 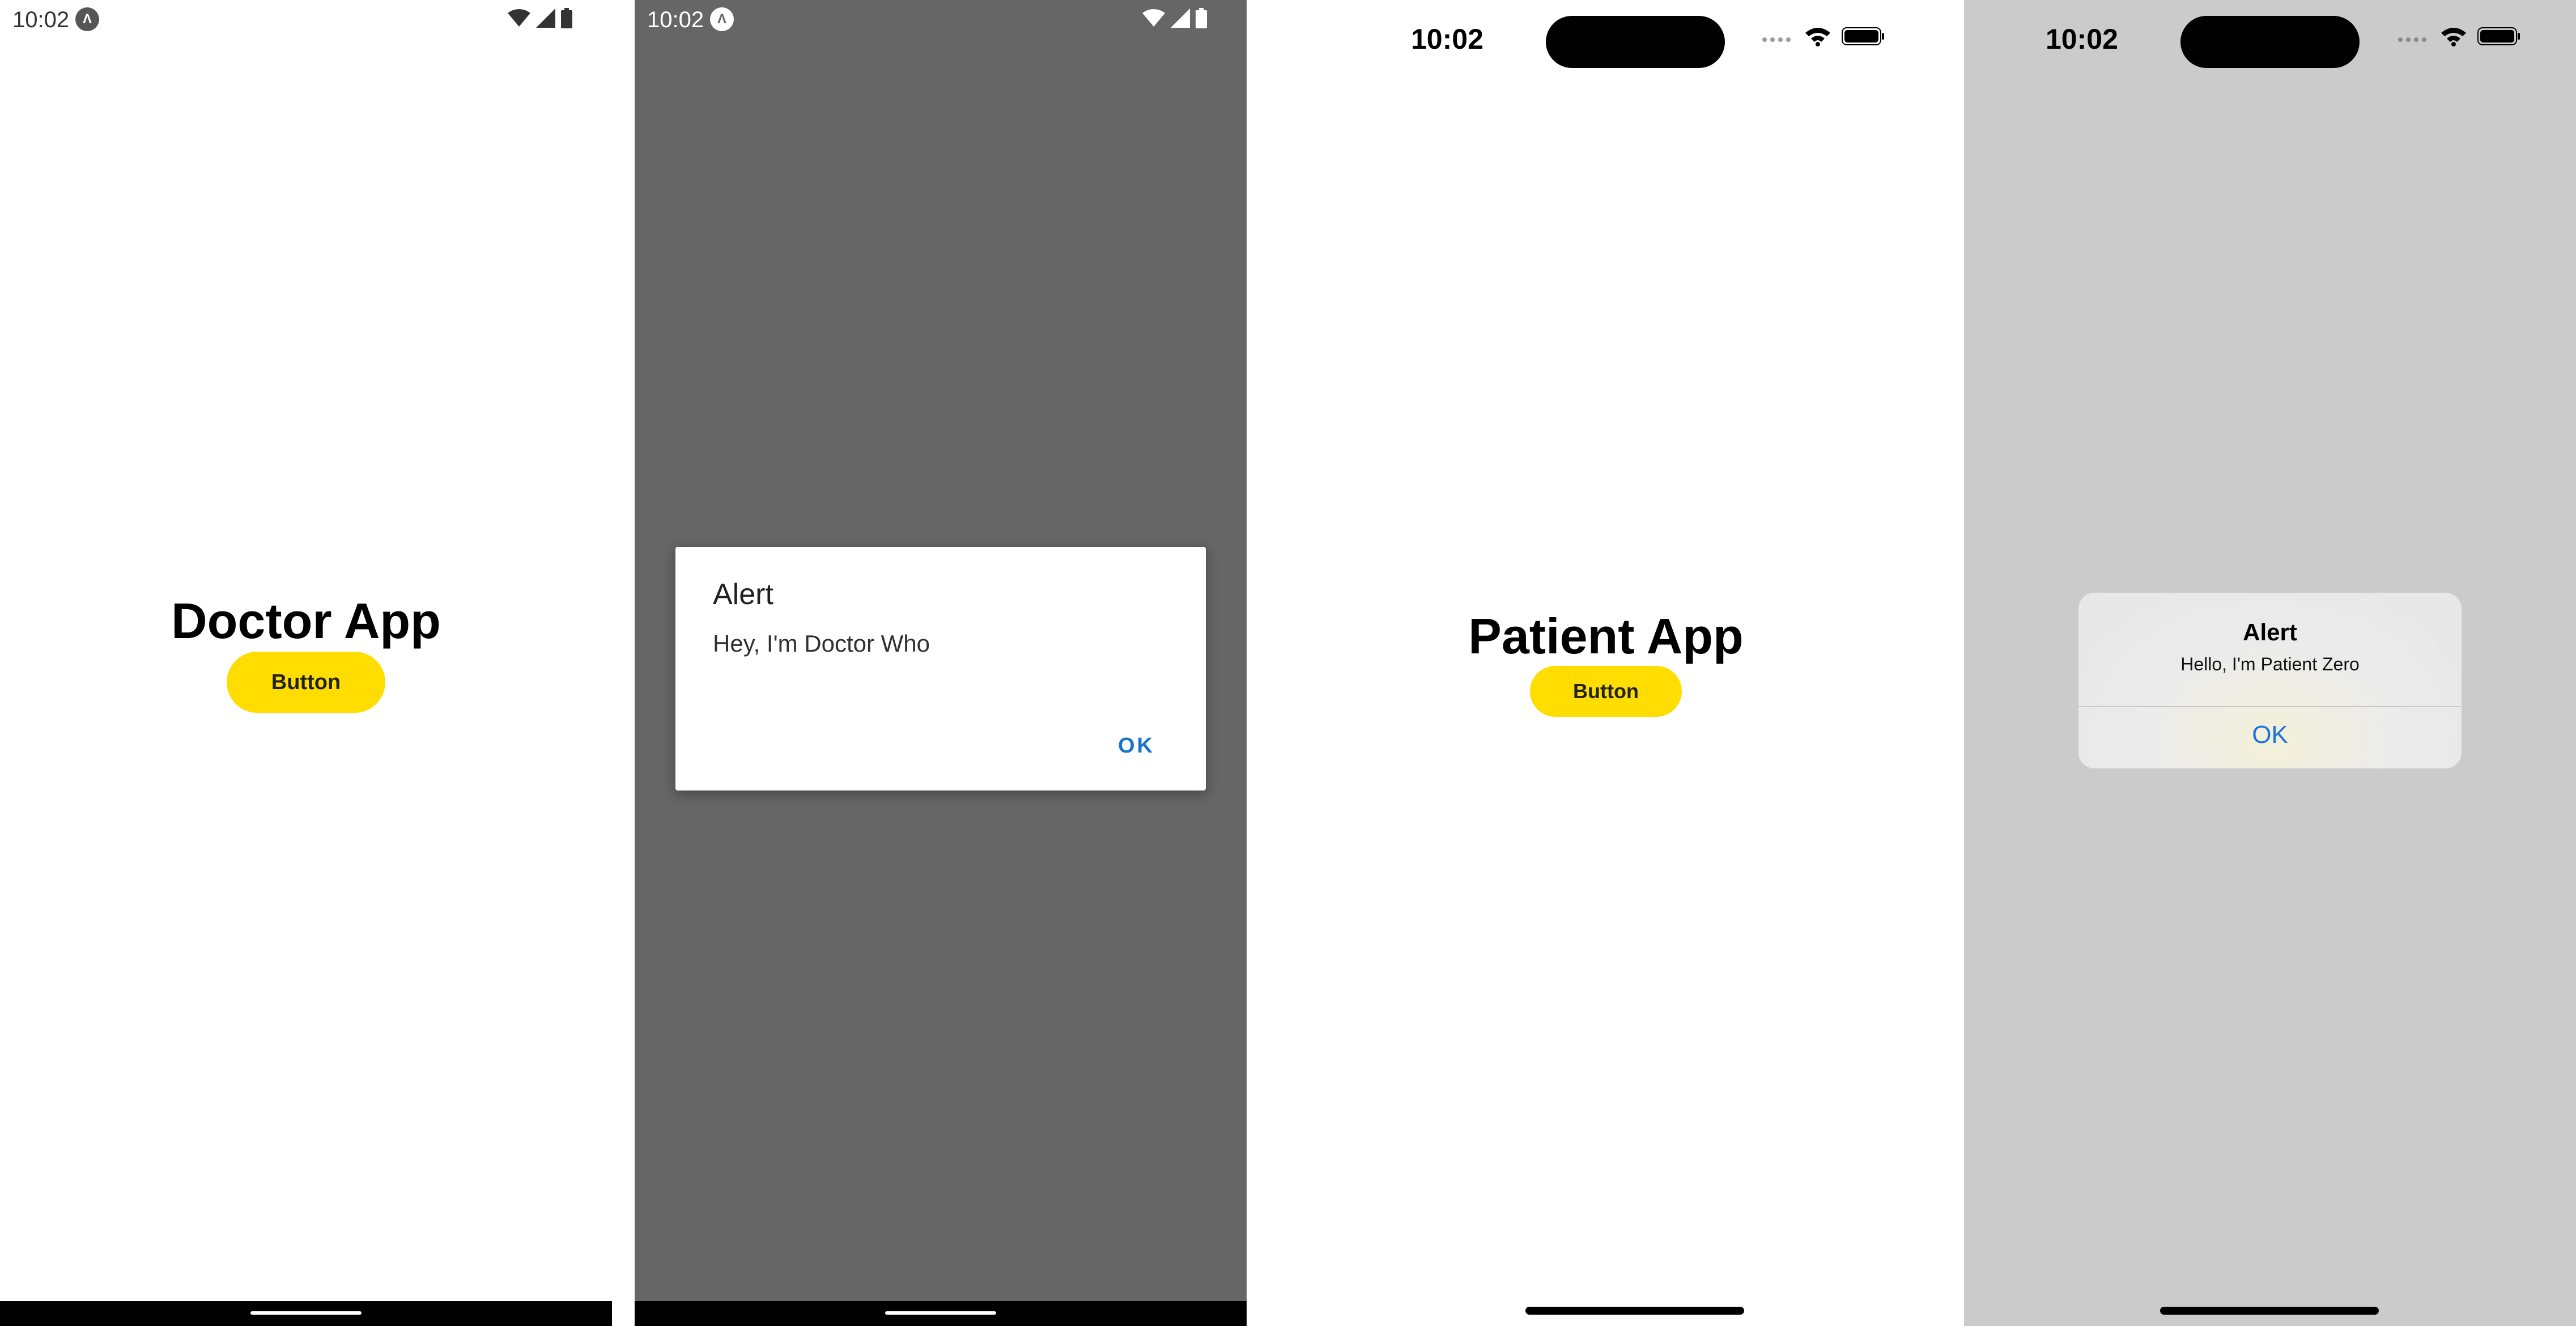 What do you see at coordinates (623, 663) in the screenshot?
I see `panel-separator` at bounding box center [623, 663].